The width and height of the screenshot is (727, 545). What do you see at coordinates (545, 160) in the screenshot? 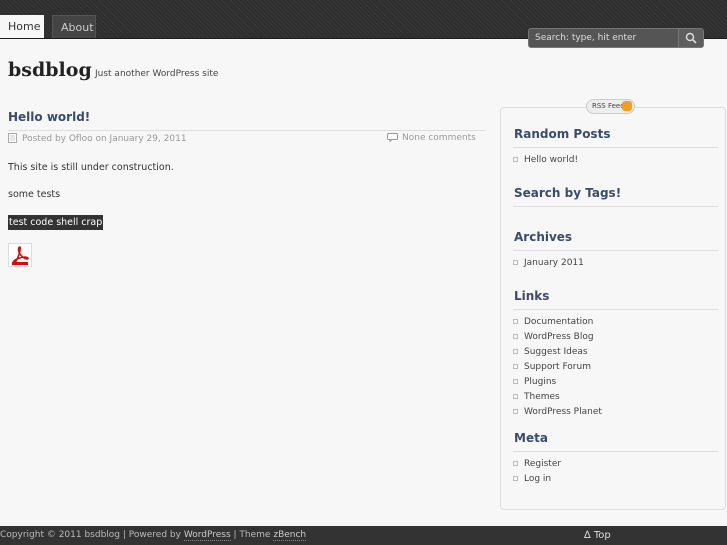
I see `list-item: Hello world!` at bounding box center [545, 160].